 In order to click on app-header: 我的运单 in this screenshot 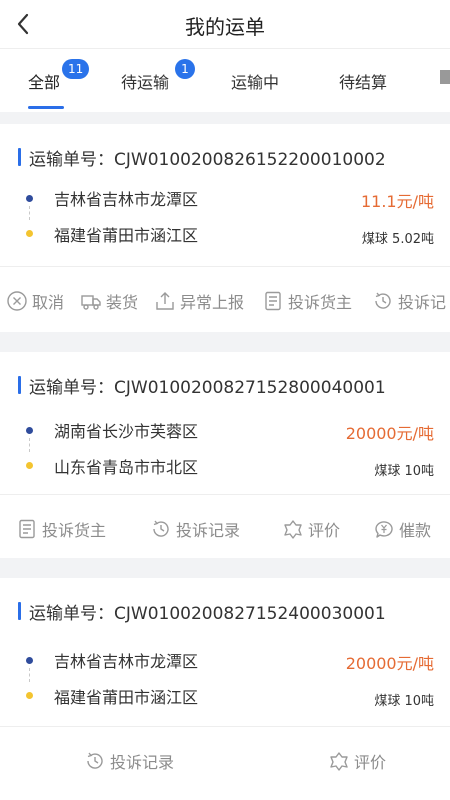, I will do `click(225, 24)`.